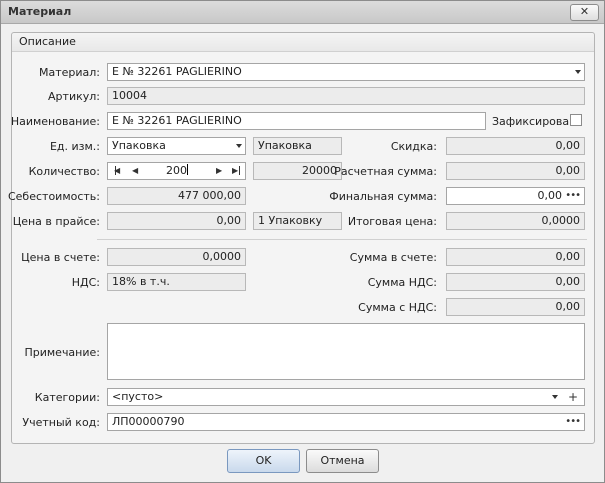 This screenshot has width=605, height=483. What do you see at coordinates (515, 146) in the screenshot?
I see `discount-field: 0,00` at bounding box center [515, 146].